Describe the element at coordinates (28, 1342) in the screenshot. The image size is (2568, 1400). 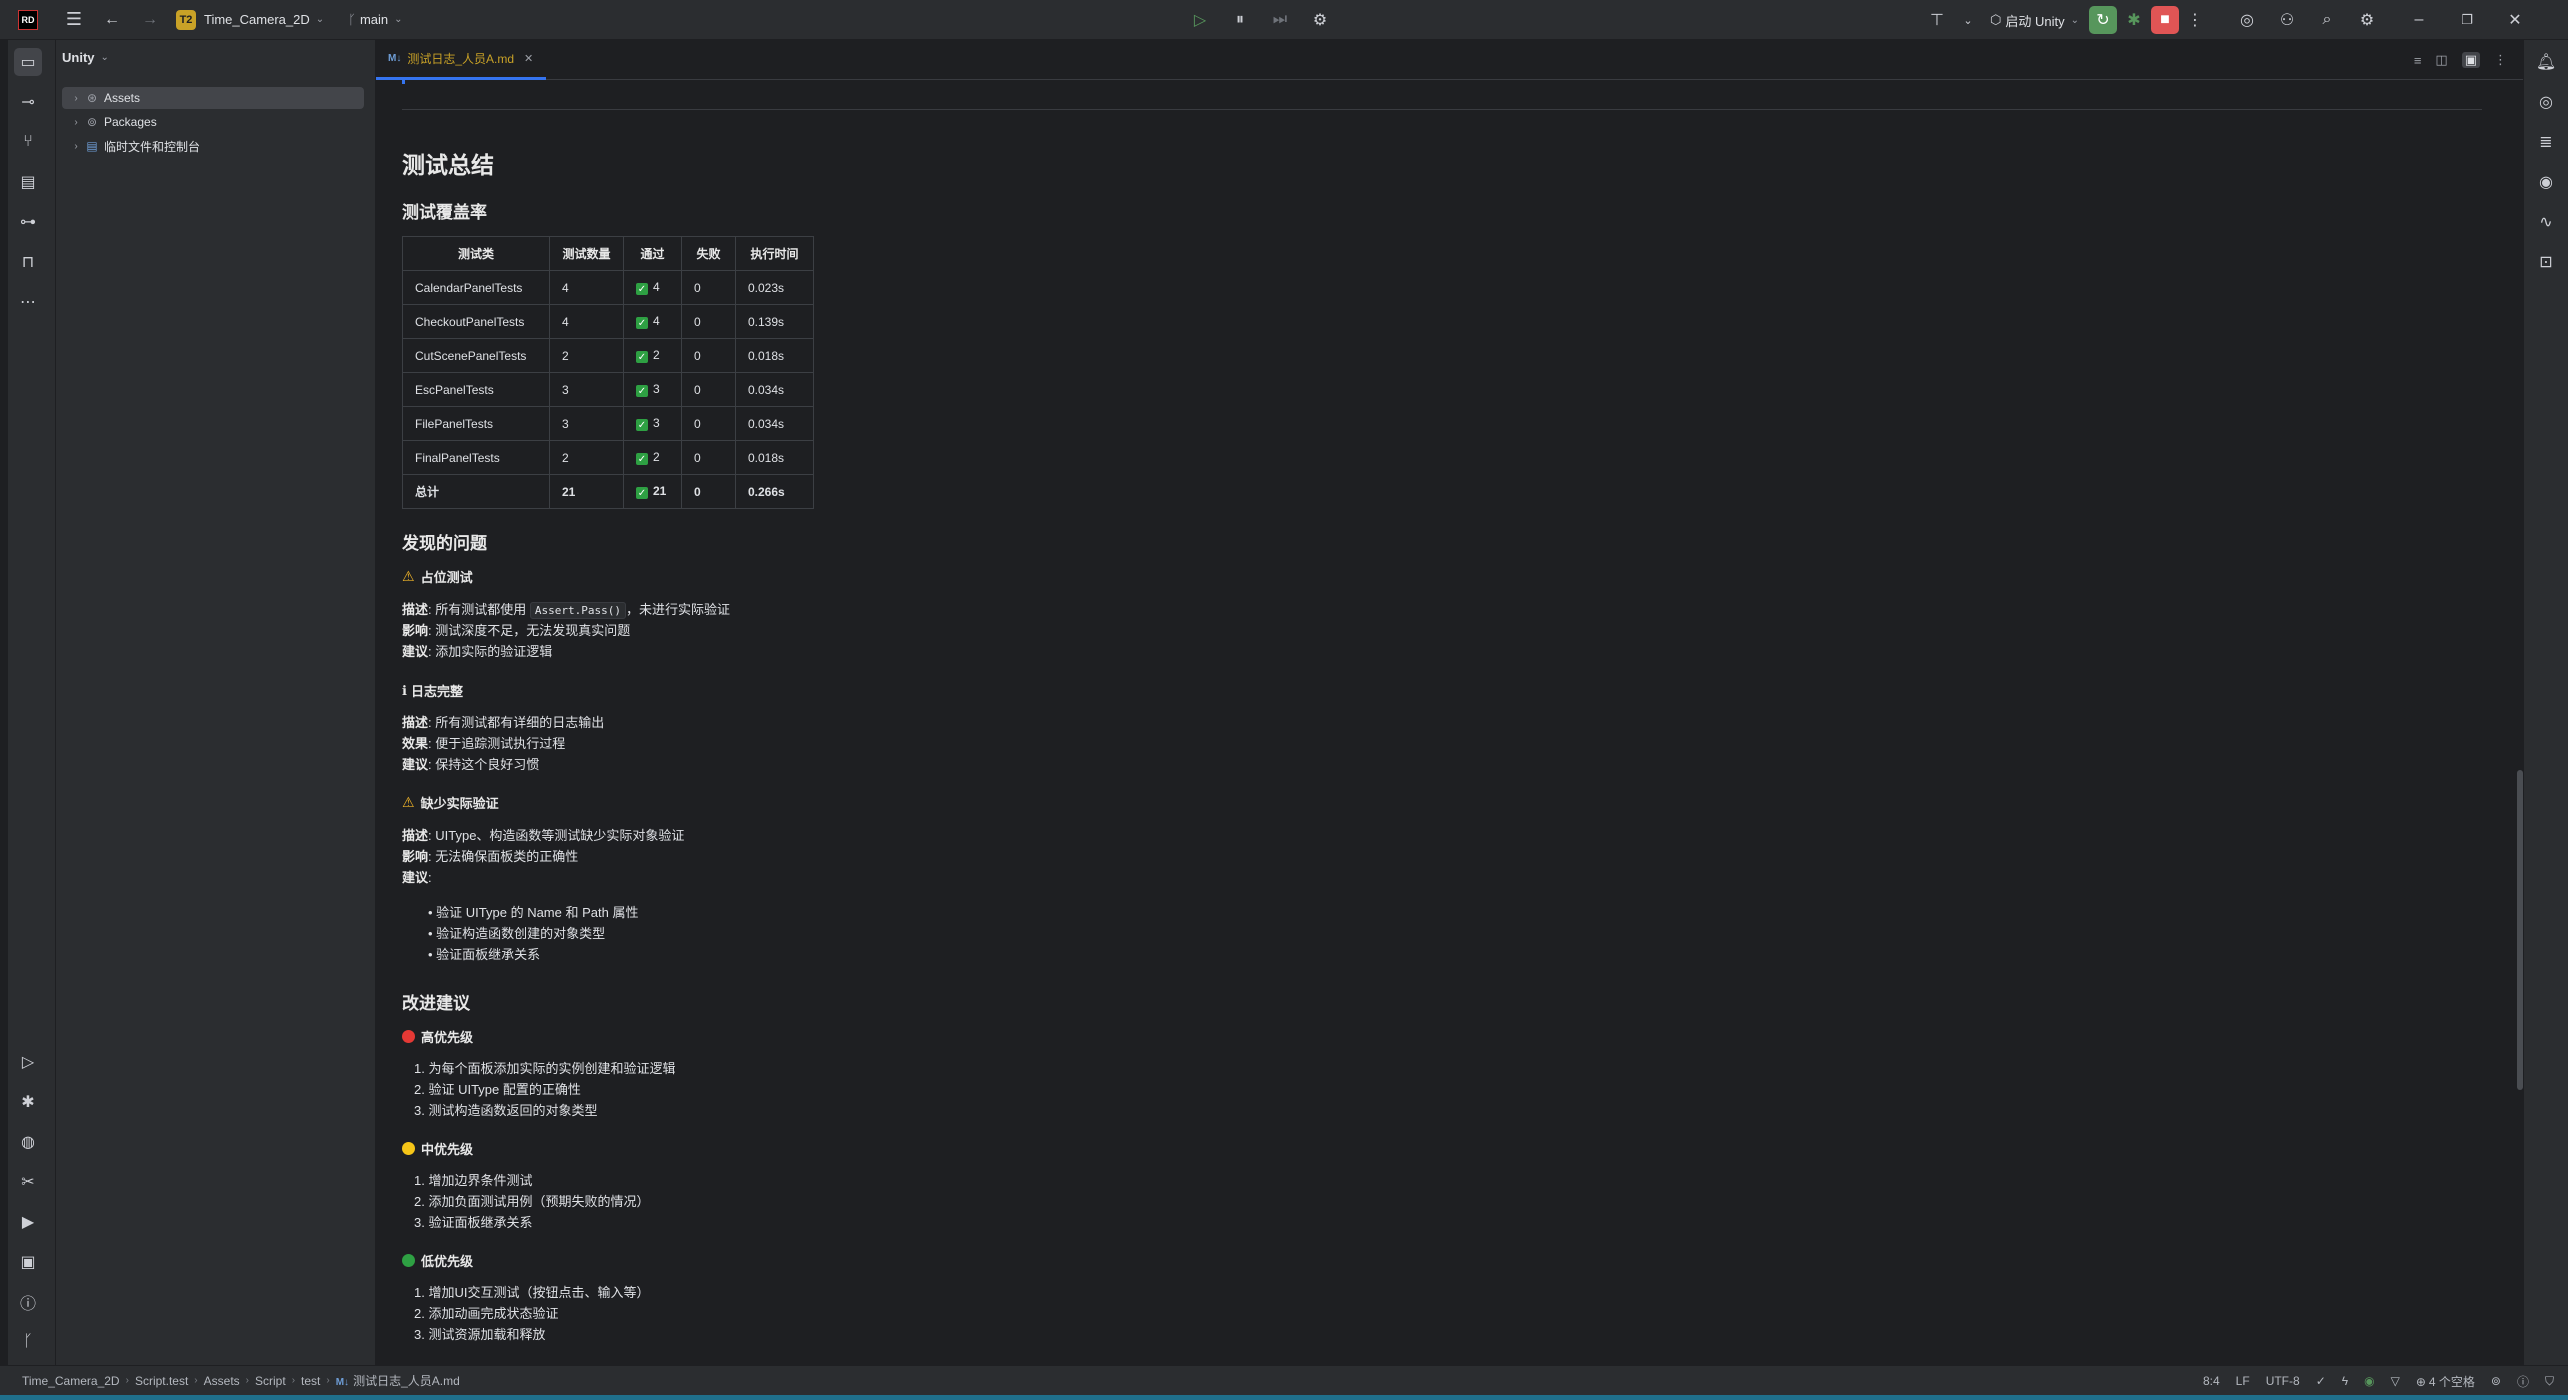
I see `git-icon: ᚴ` at that location.